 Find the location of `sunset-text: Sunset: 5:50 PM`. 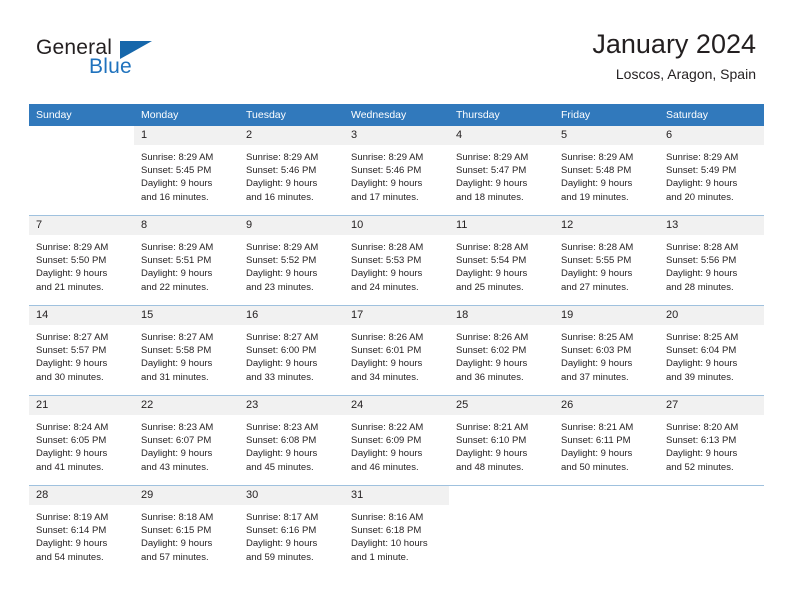

sunset-text: Sunset: 5:50 PM is located at coordinates (71, 261).